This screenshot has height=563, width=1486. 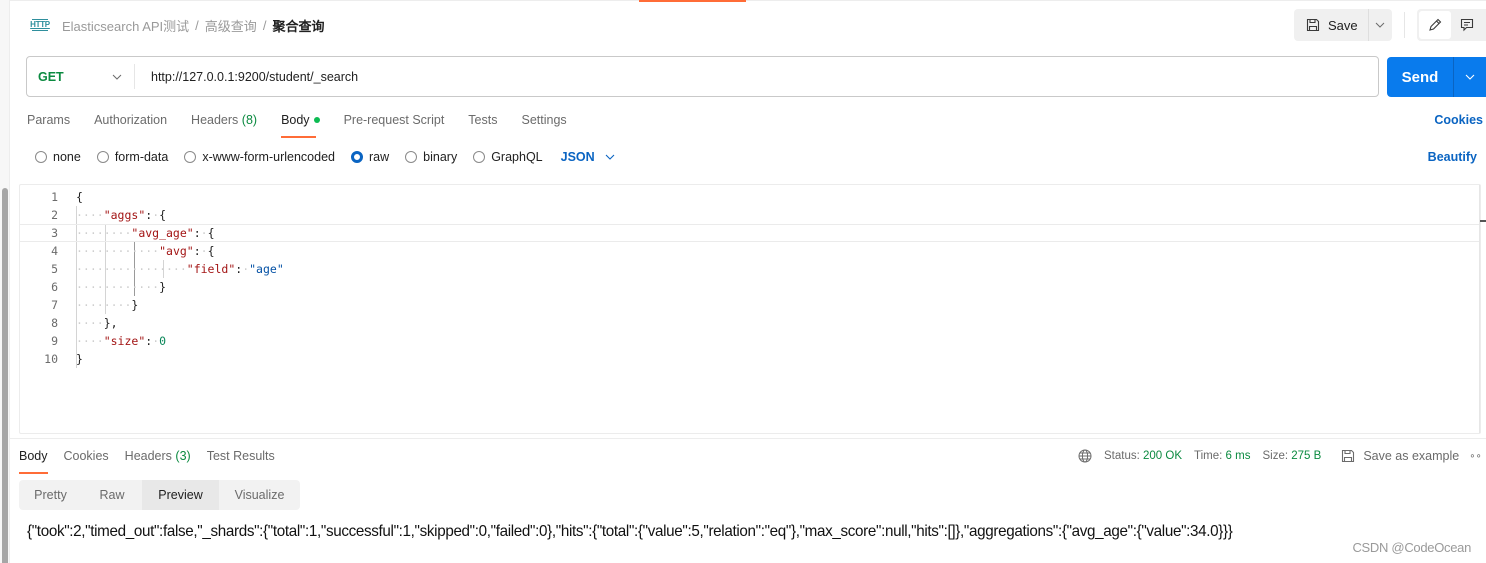 I want to click on line-number: 2, so click(x=54, y=215).